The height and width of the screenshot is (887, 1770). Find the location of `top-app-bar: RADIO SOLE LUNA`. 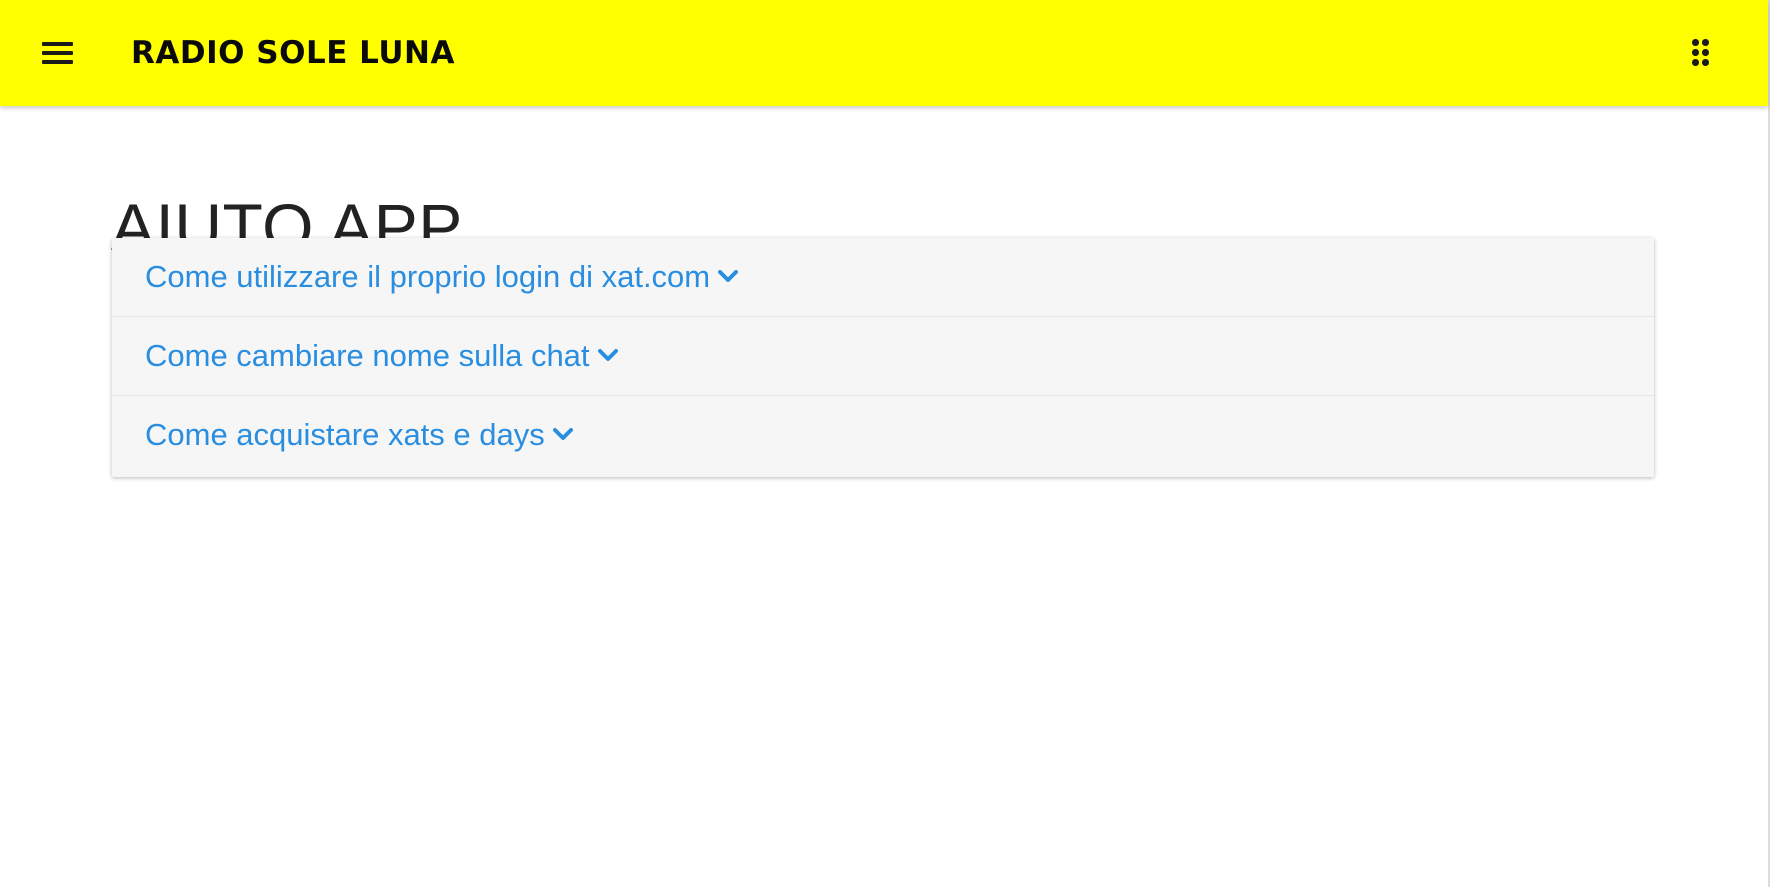

top-app-bar: RADIO SOLE LUNA is located at coordinates (884, 53).